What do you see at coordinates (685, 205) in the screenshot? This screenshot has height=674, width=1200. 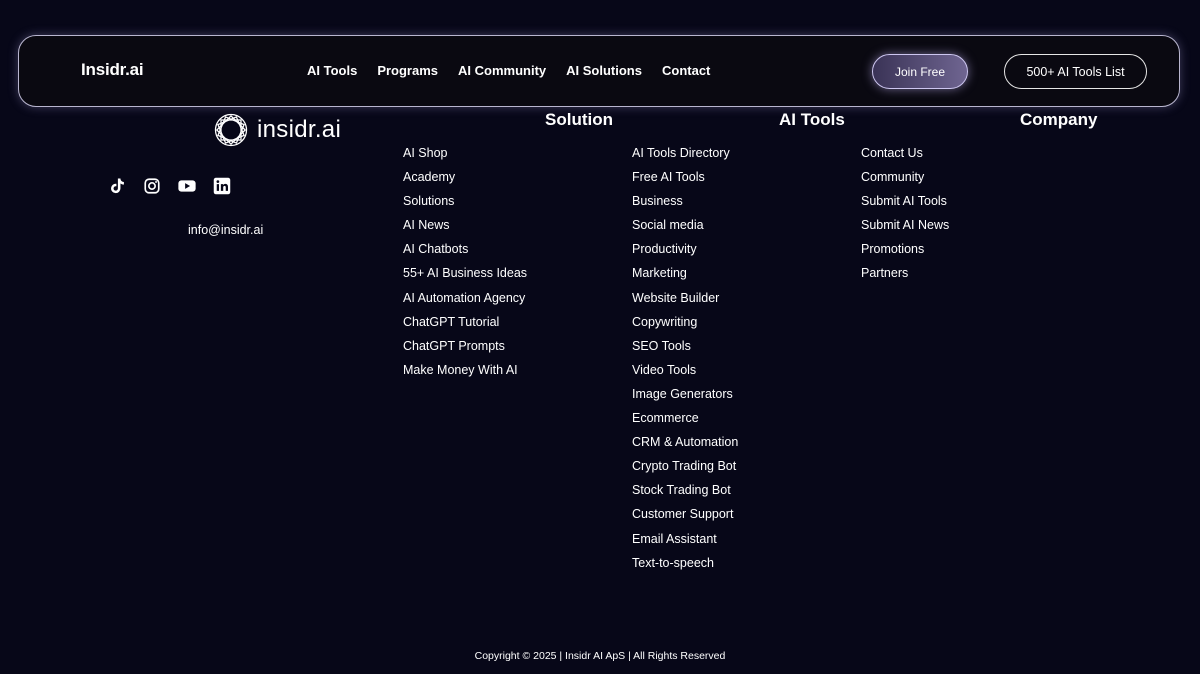 I see `ai-tools-link: Business` at bounding box center [685, 205].